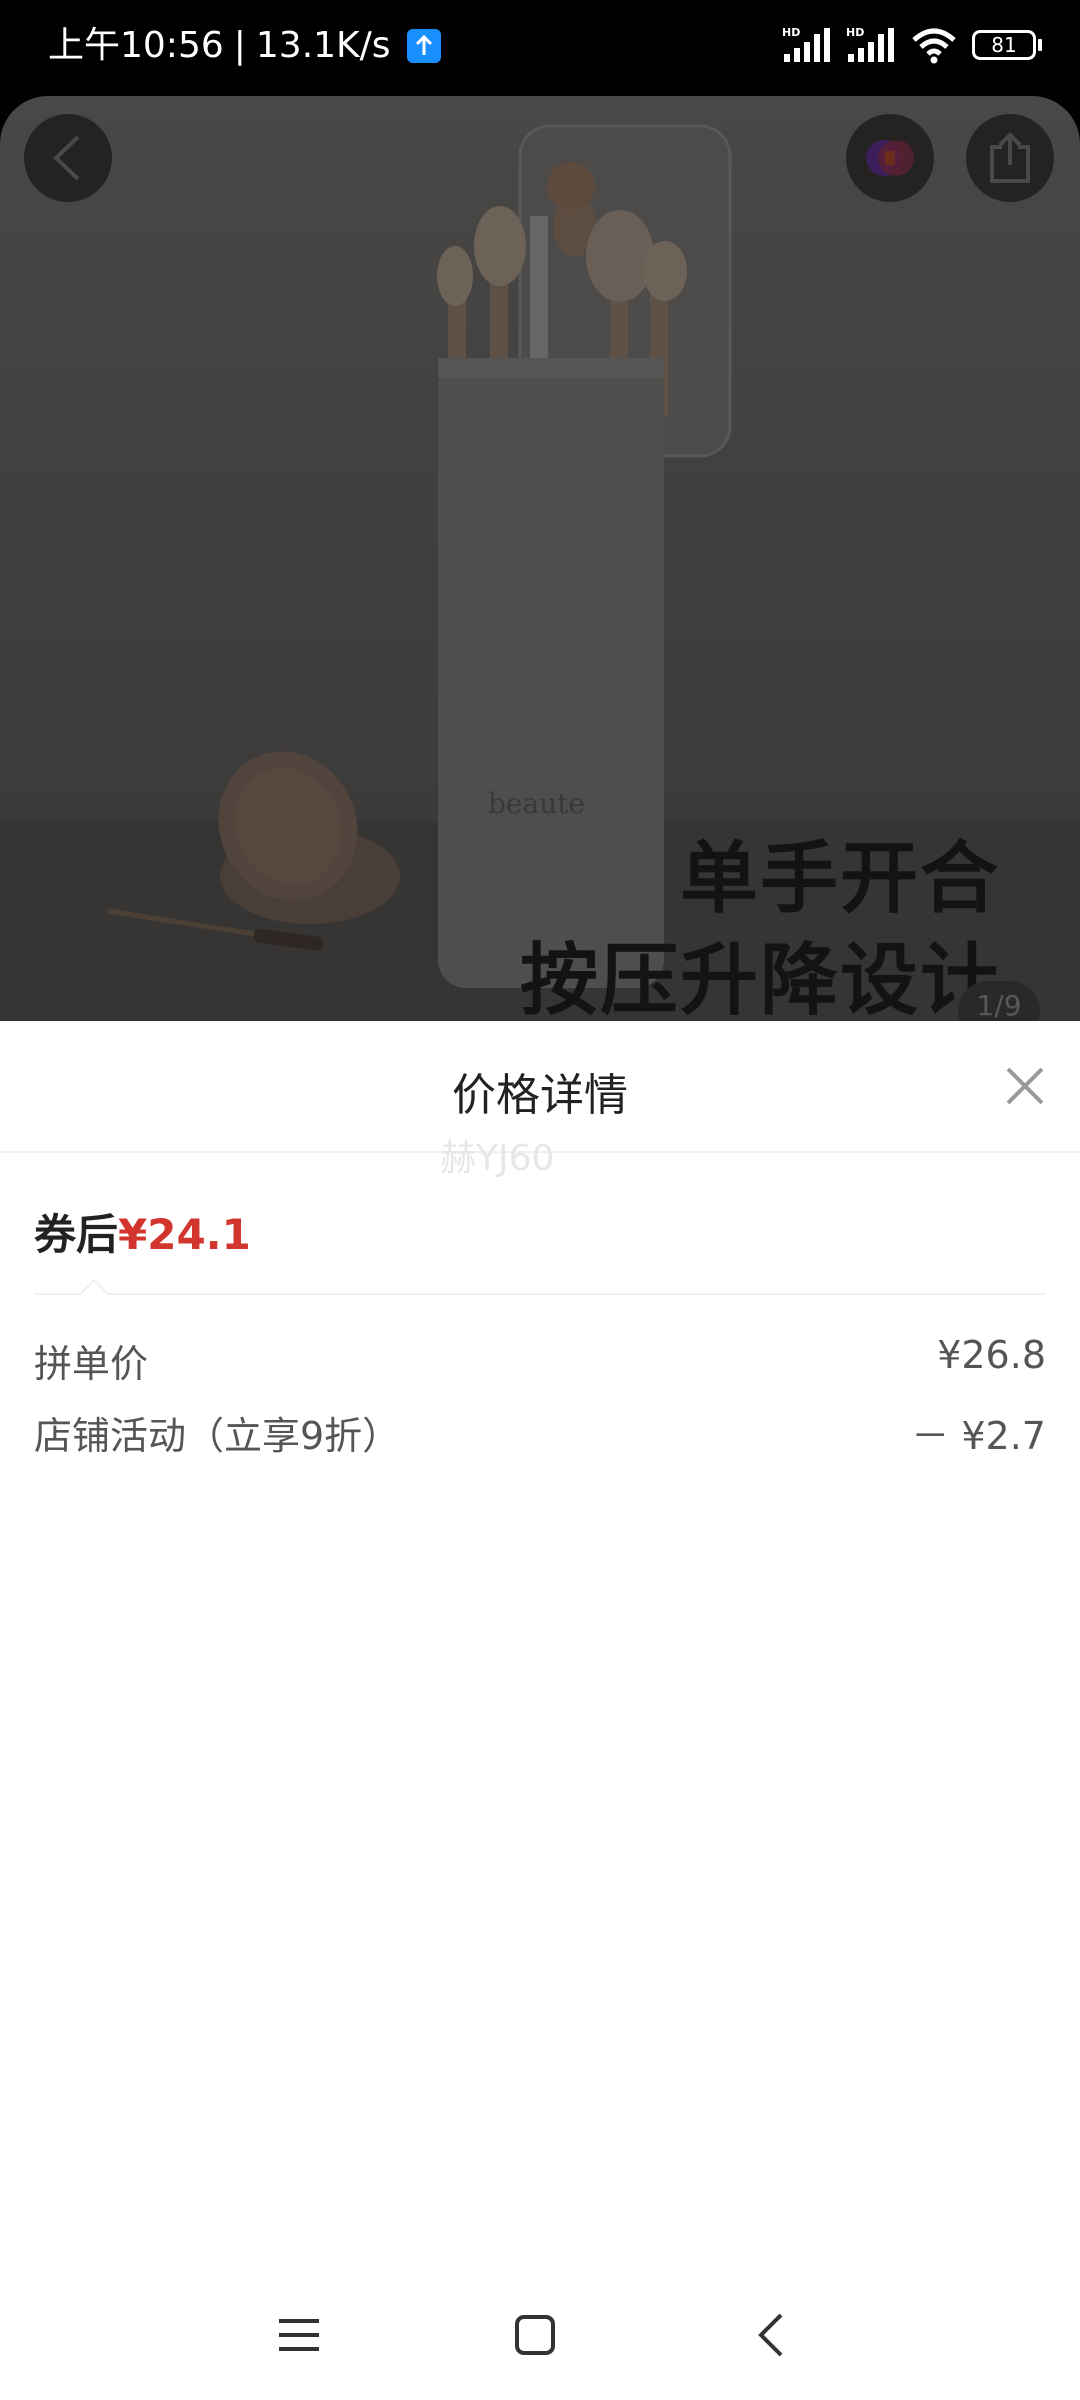 Image resolution: width=1080 pixels, height=2400 pixels. I want to click on home-button, so click(535, 2335).